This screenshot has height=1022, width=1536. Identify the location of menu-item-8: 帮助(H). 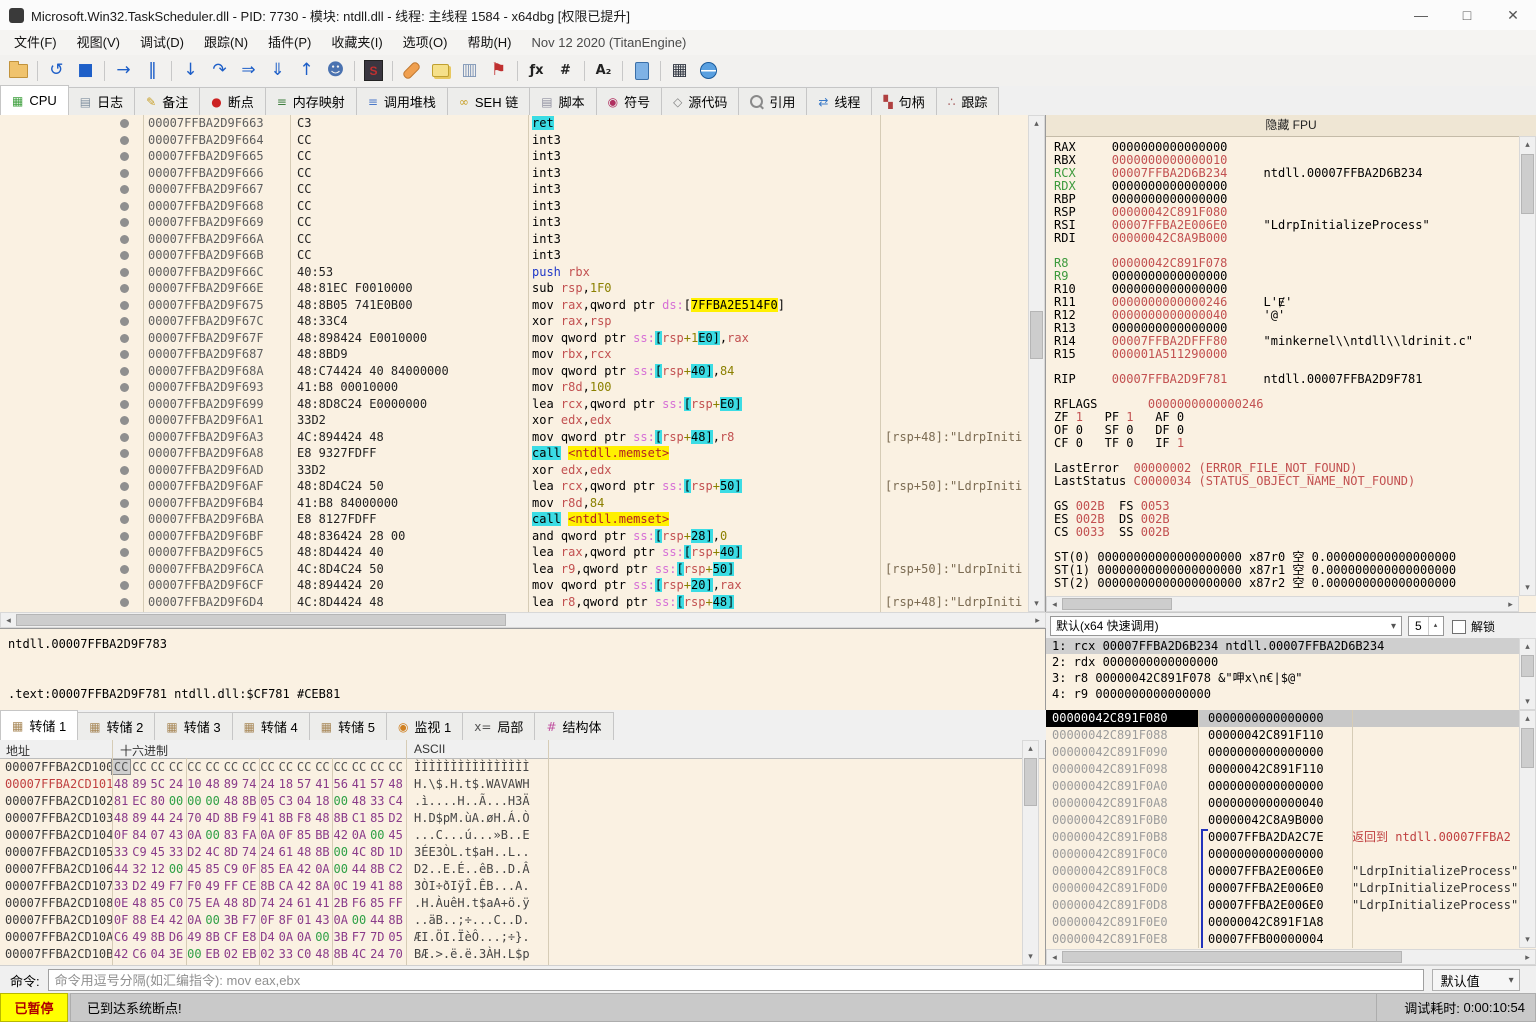
(489, 42).